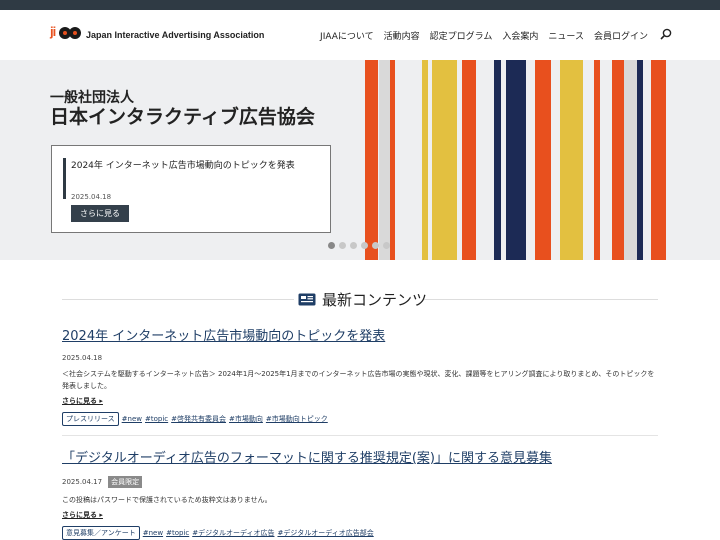 Image resolution: width=720 pixels, height=540 pixels. I want to click on card-accent-bar, so click(64, 178).